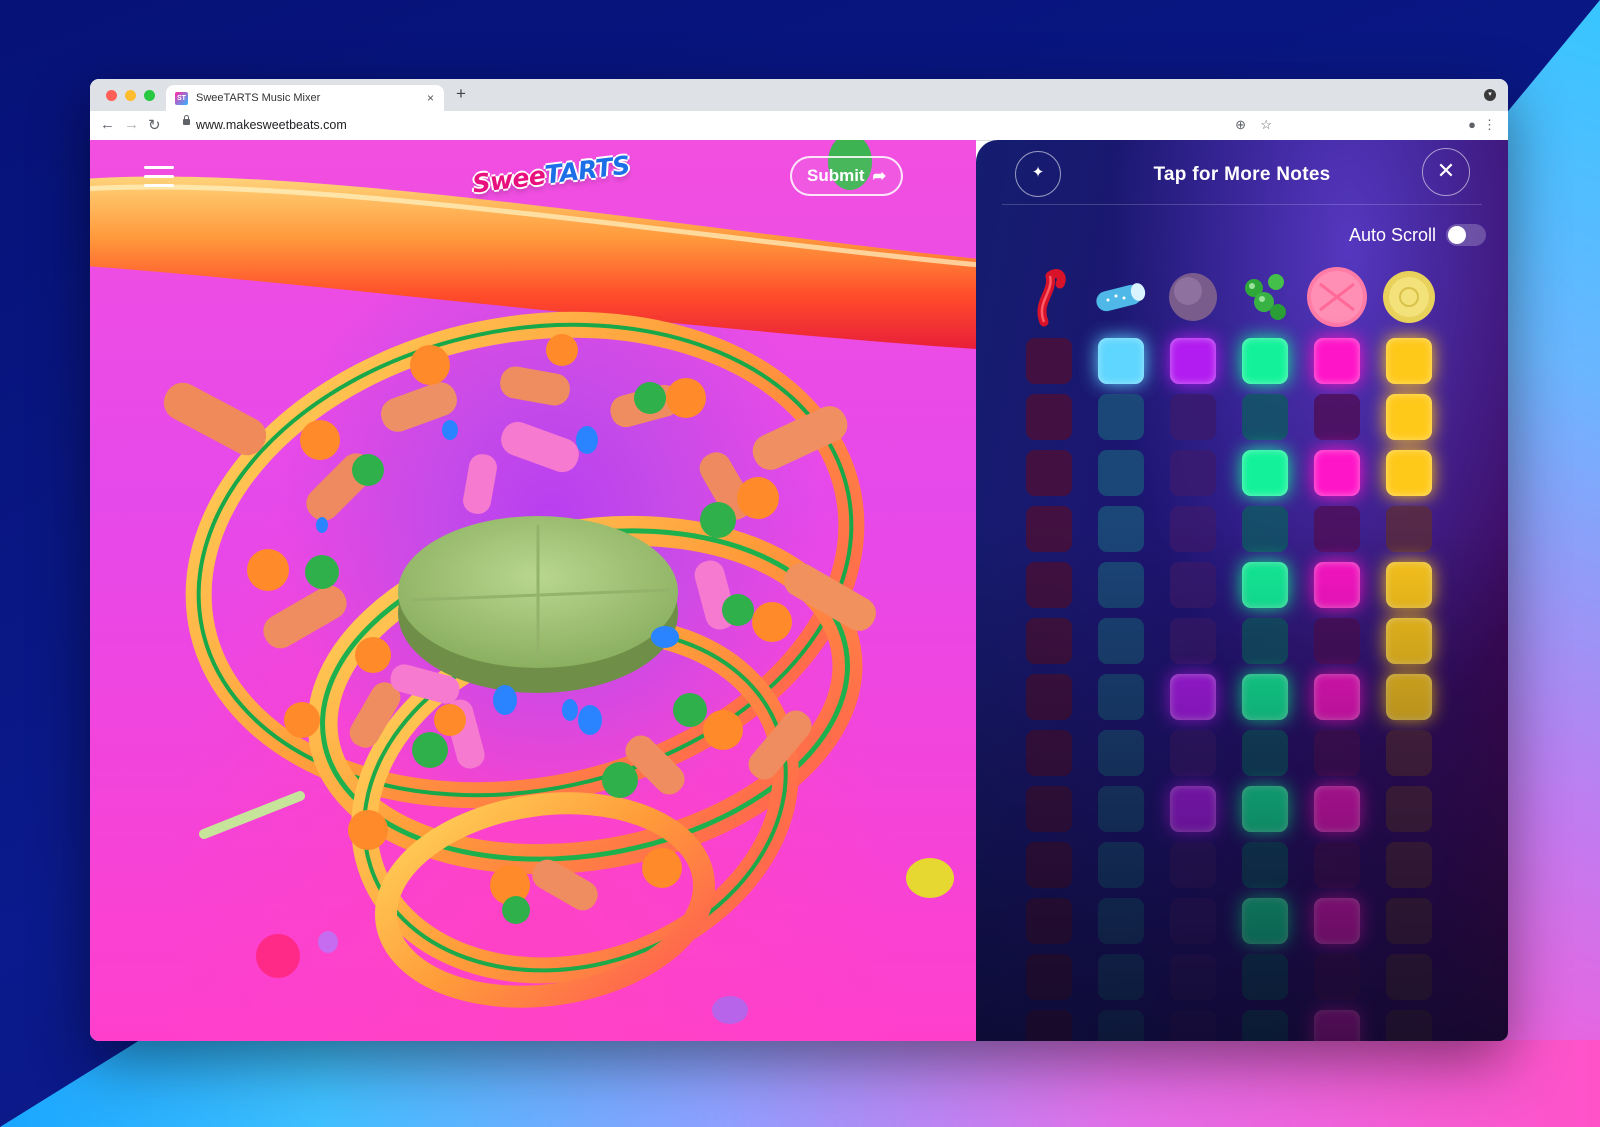  I want to click on hamburger-menu-icon, so click(159, 177).